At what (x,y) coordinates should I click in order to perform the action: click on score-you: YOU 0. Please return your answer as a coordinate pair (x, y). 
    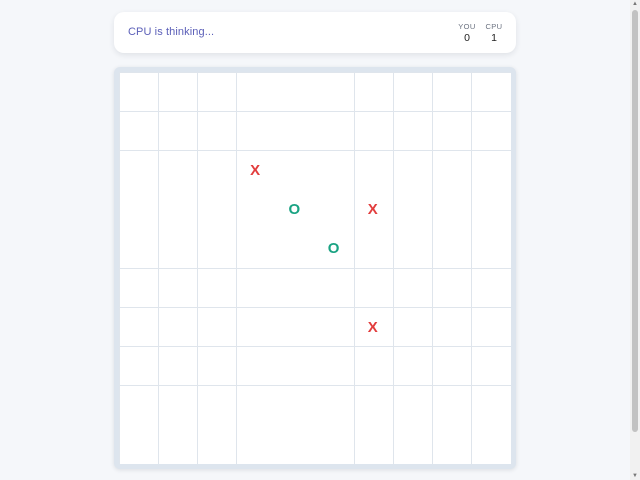
    Looking at the image, I should click on (467, 33).